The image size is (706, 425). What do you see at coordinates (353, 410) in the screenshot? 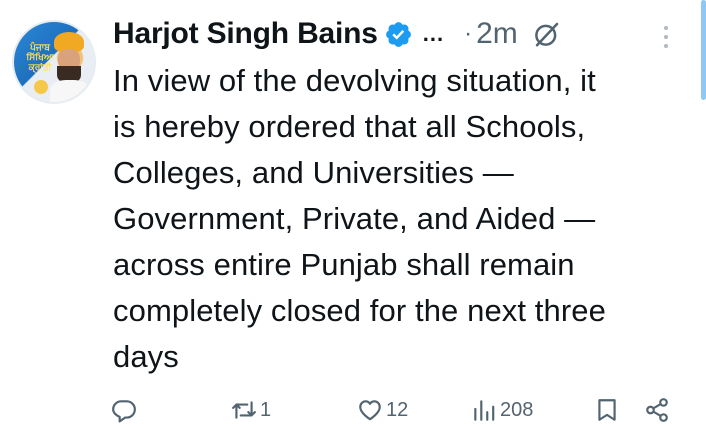
I see `action-bar: 1 12 208` at bounding box center [353, 410].